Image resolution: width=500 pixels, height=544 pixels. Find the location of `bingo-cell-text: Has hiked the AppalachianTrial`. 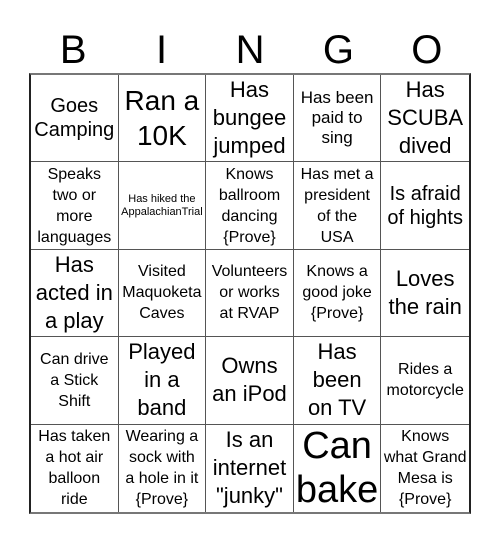

bingo-cell-text: Has hiked the AppalachianTrial is located at coordinates (162, 205).